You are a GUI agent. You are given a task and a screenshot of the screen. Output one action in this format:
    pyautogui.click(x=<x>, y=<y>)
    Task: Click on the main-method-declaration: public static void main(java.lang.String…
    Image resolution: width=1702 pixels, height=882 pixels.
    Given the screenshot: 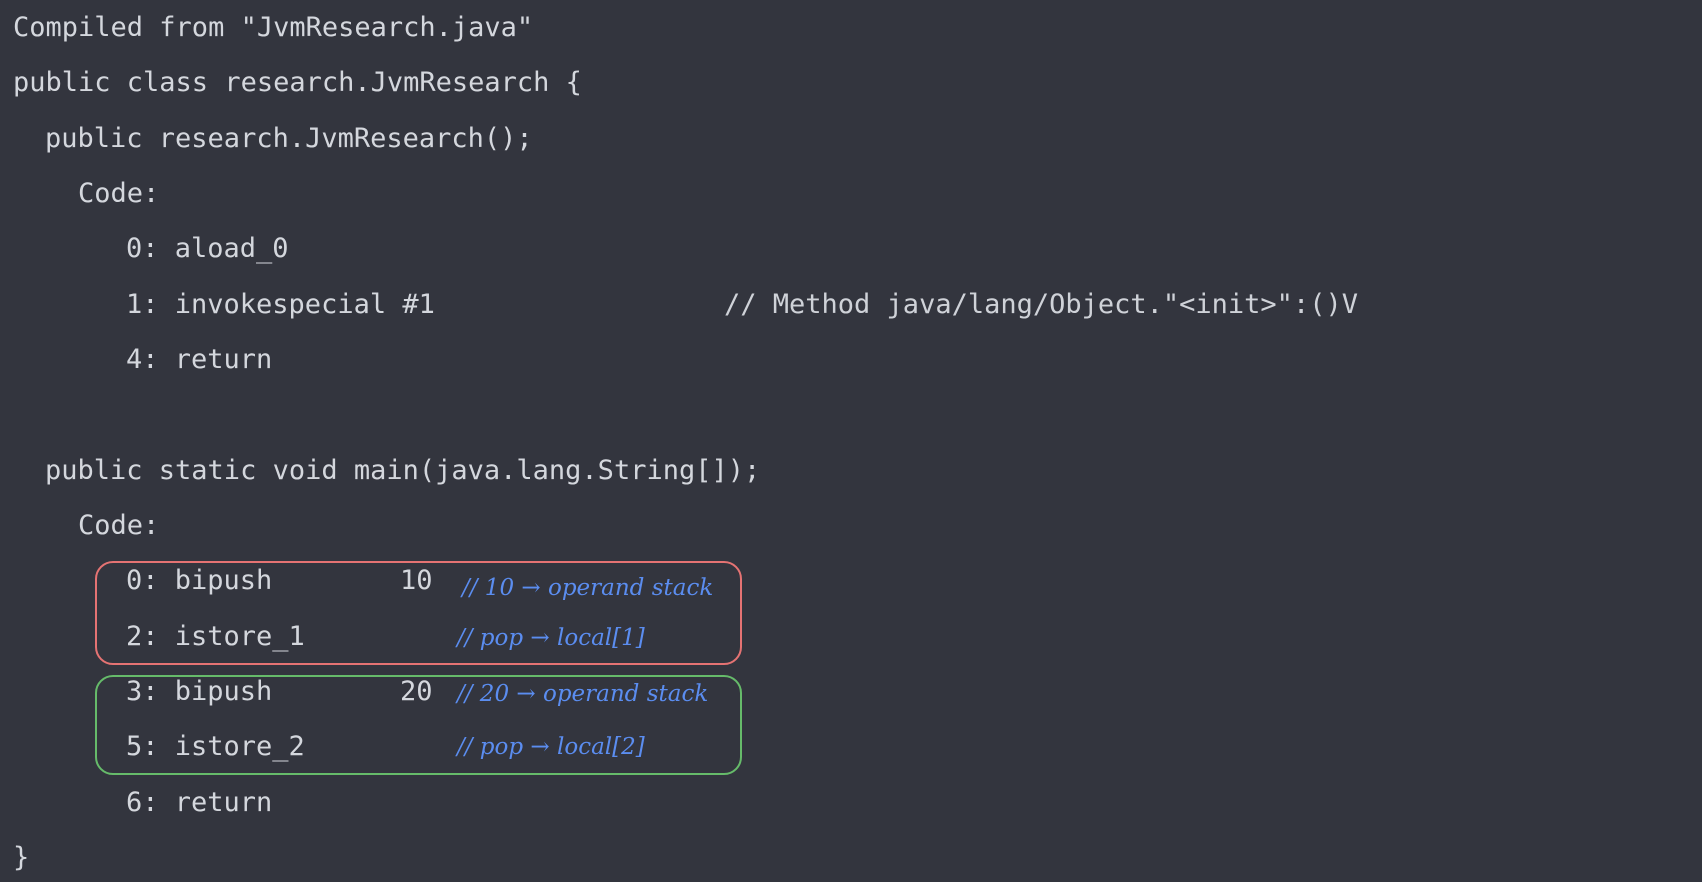 What is the action you would take?
    pyautogui.click(x=403, y=470)
    